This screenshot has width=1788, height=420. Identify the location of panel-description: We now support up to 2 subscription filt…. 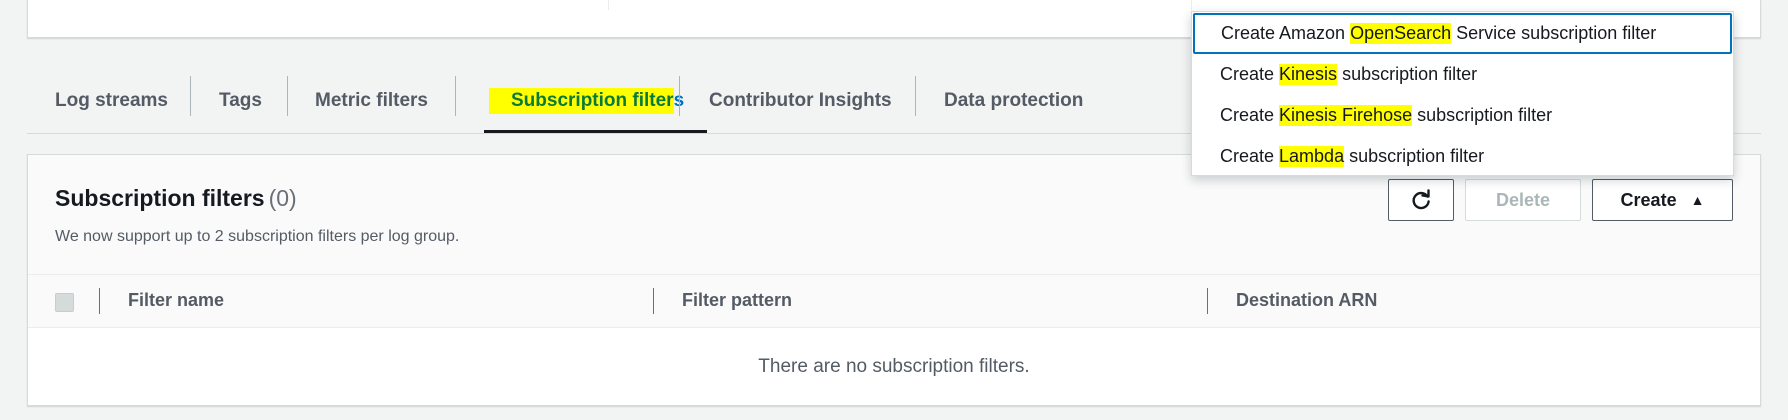
(257, 236).